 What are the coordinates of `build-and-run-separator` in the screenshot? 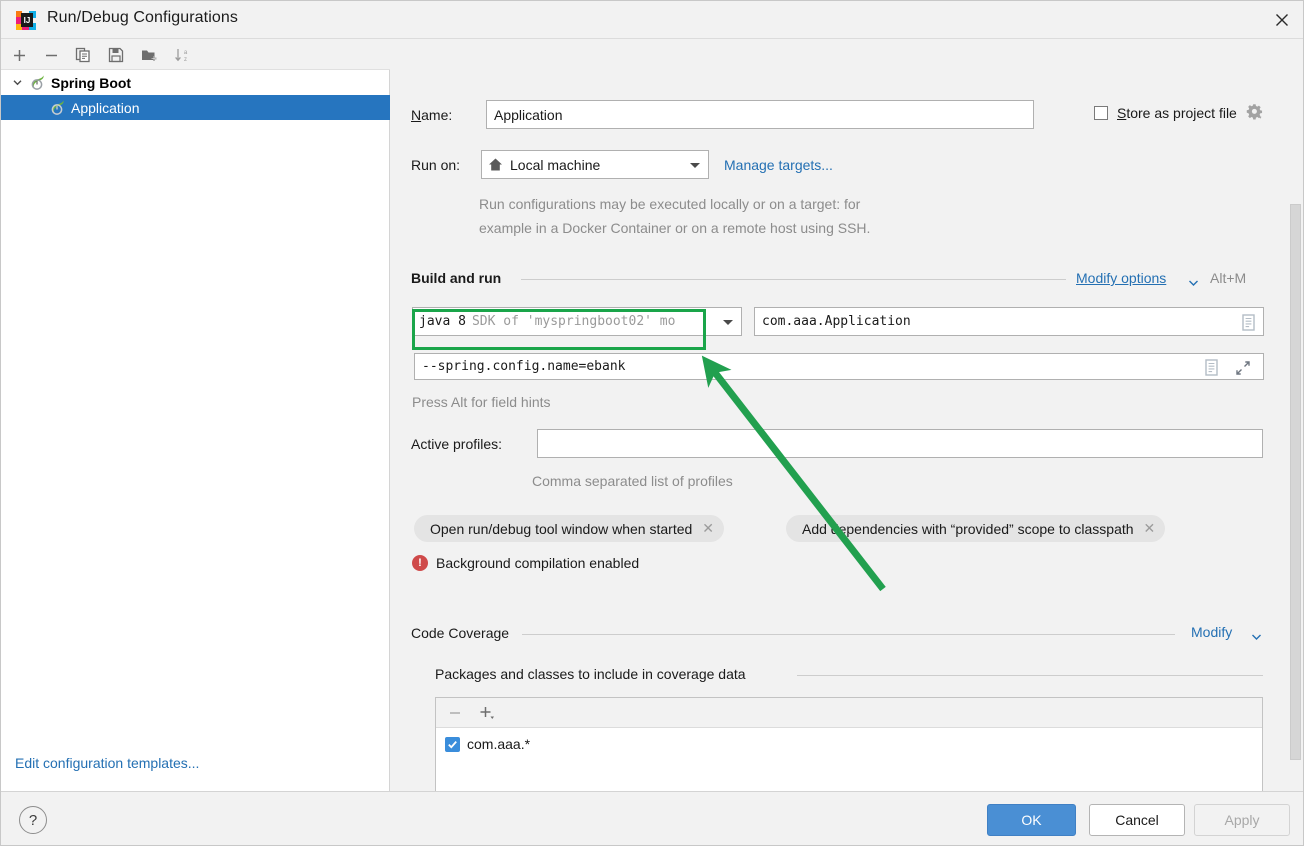 It's located at (793, 279).